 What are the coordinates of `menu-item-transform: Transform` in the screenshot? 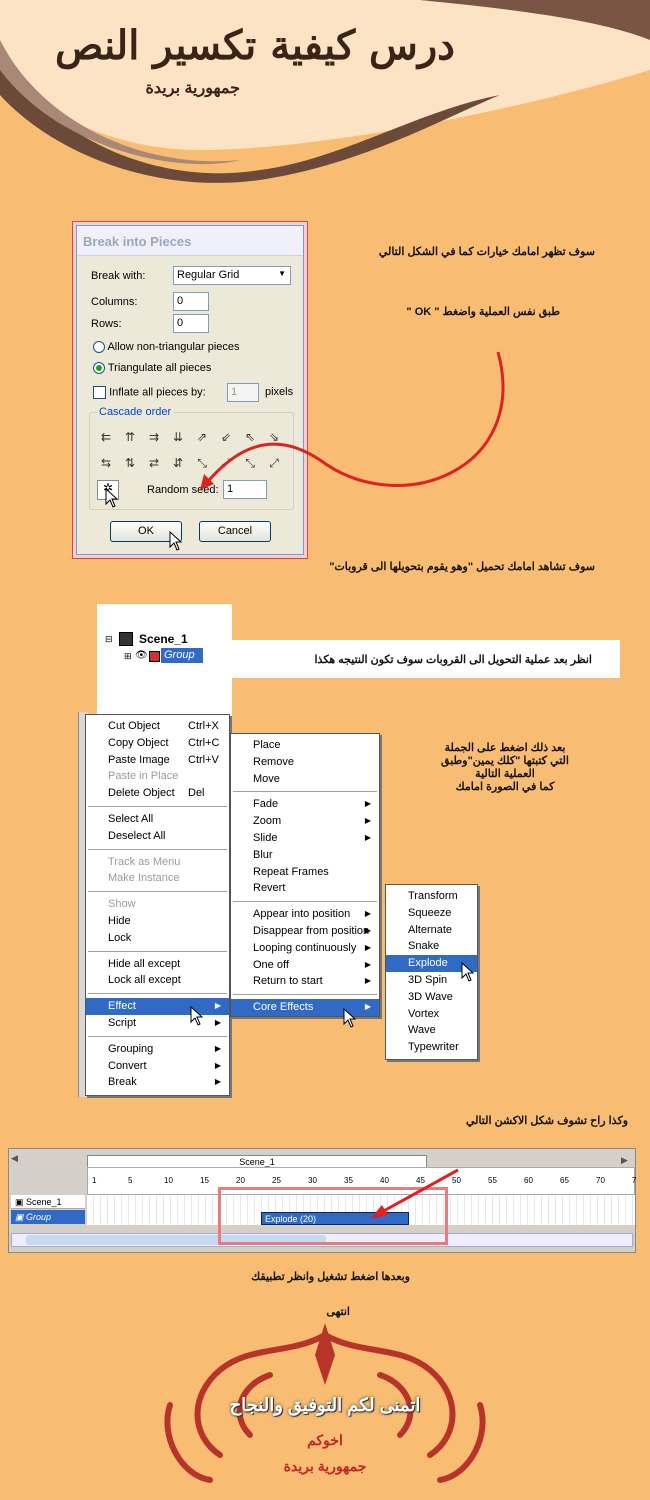 It's located at (431, 896).